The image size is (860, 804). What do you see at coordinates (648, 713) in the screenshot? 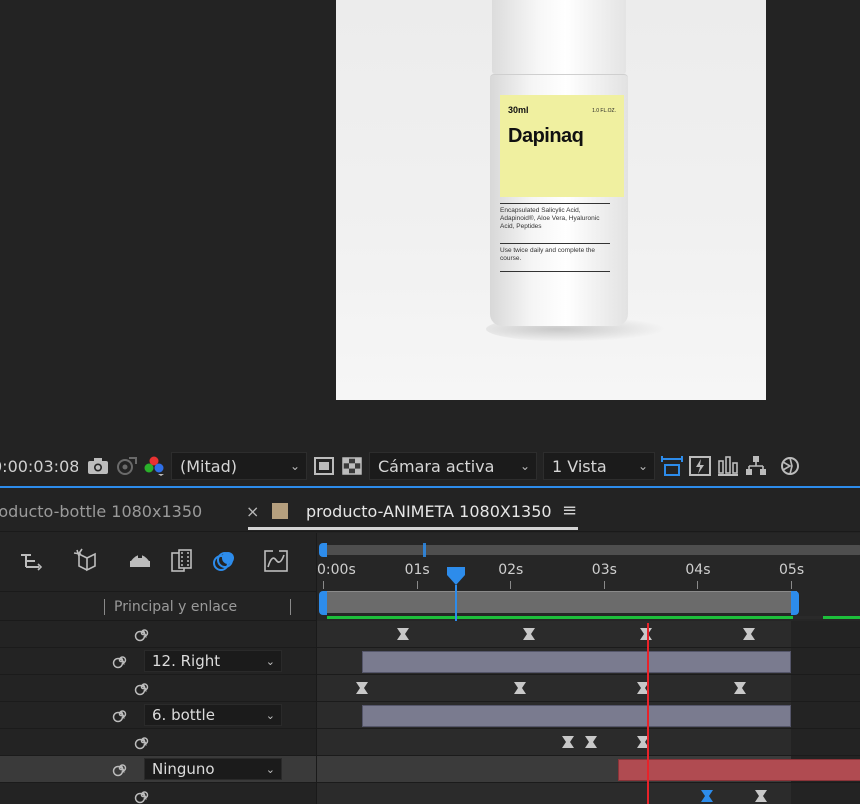
I see `current-time-indicator` at bounding box center [648, 713].